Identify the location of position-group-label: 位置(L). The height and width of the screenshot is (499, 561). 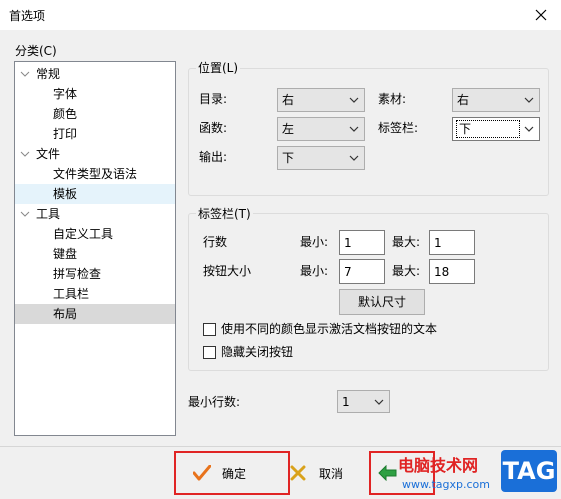
(218, 68).